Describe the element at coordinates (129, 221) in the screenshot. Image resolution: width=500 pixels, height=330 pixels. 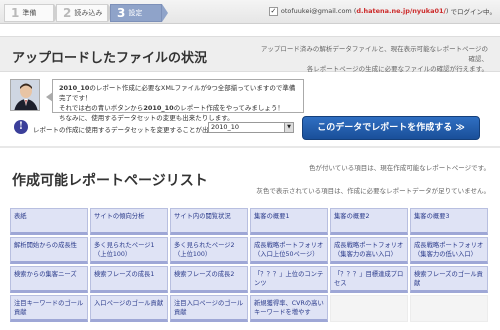
I see `report-page-item: サイトの傾向分析` at that location.